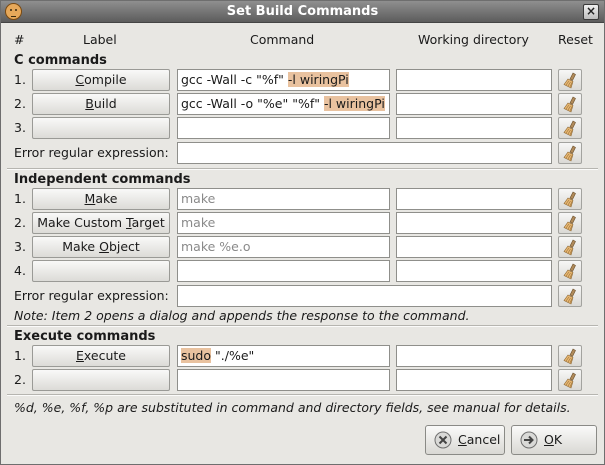  Describe the element at coordinates (283, 80) in the screenshot. I see `c-row-1-command-input: gcc -Wall -c "%f" -l wiringPi` at that location.